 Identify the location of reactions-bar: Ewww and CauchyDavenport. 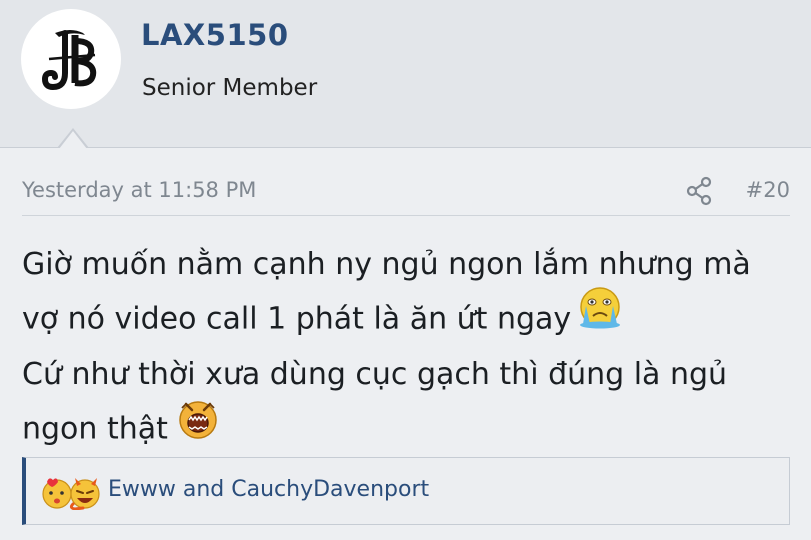
(406, 491).